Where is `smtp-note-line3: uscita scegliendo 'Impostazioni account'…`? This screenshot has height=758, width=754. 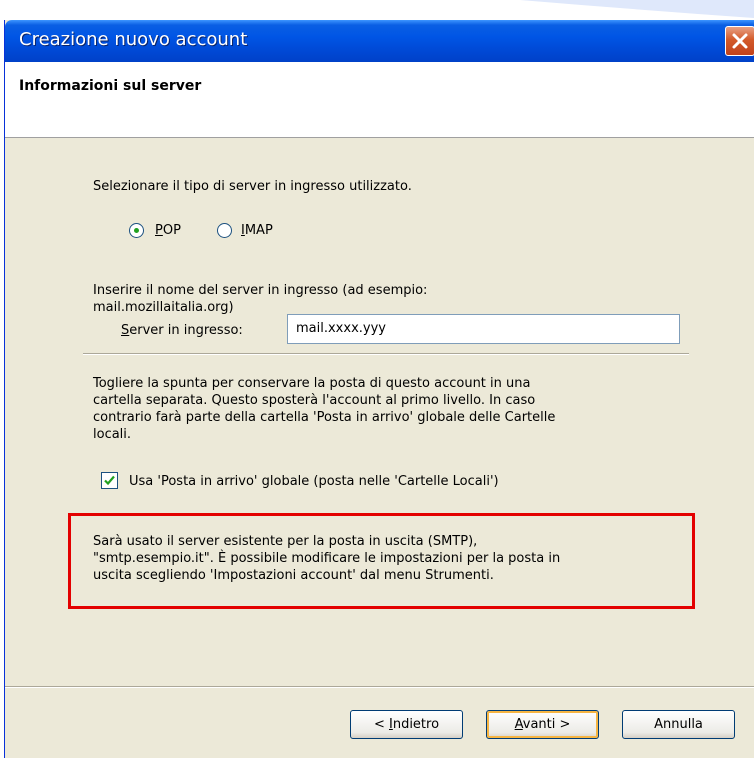
smtp-note-line3: uscita scegliendo 'Impostazioni account'… is located at coordinates (293, 575).